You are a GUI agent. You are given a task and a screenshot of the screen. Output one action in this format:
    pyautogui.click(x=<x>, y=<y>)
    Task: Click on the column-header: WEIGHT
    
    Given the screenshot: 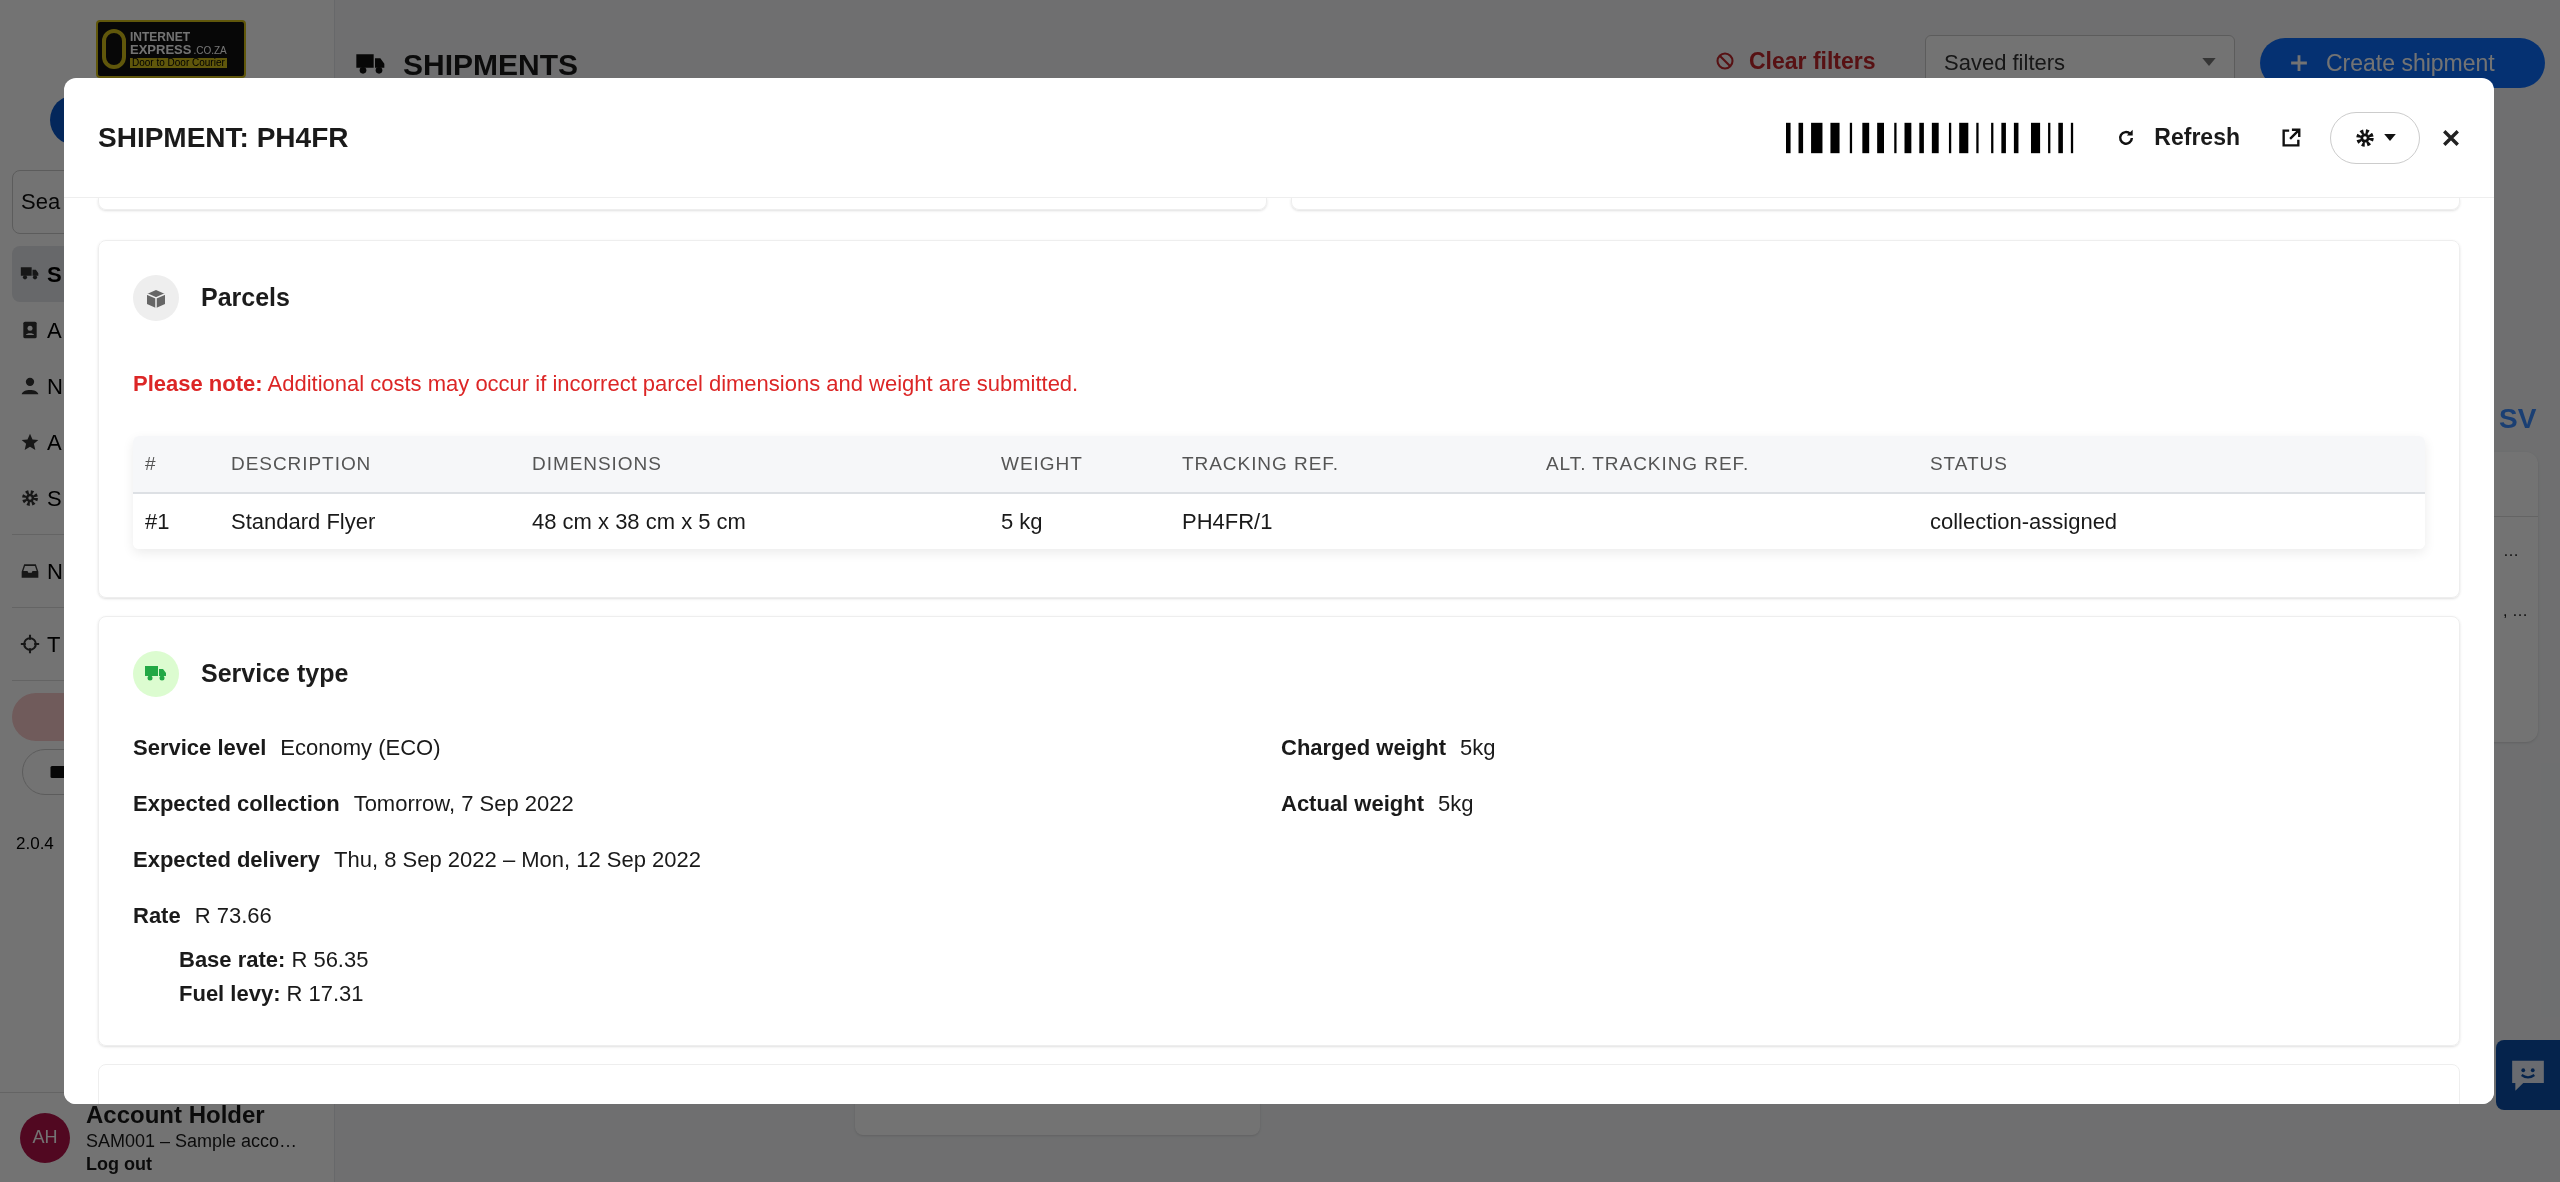 What is the action you would take?
    pyautogui.click(x=1042, y=463)
    